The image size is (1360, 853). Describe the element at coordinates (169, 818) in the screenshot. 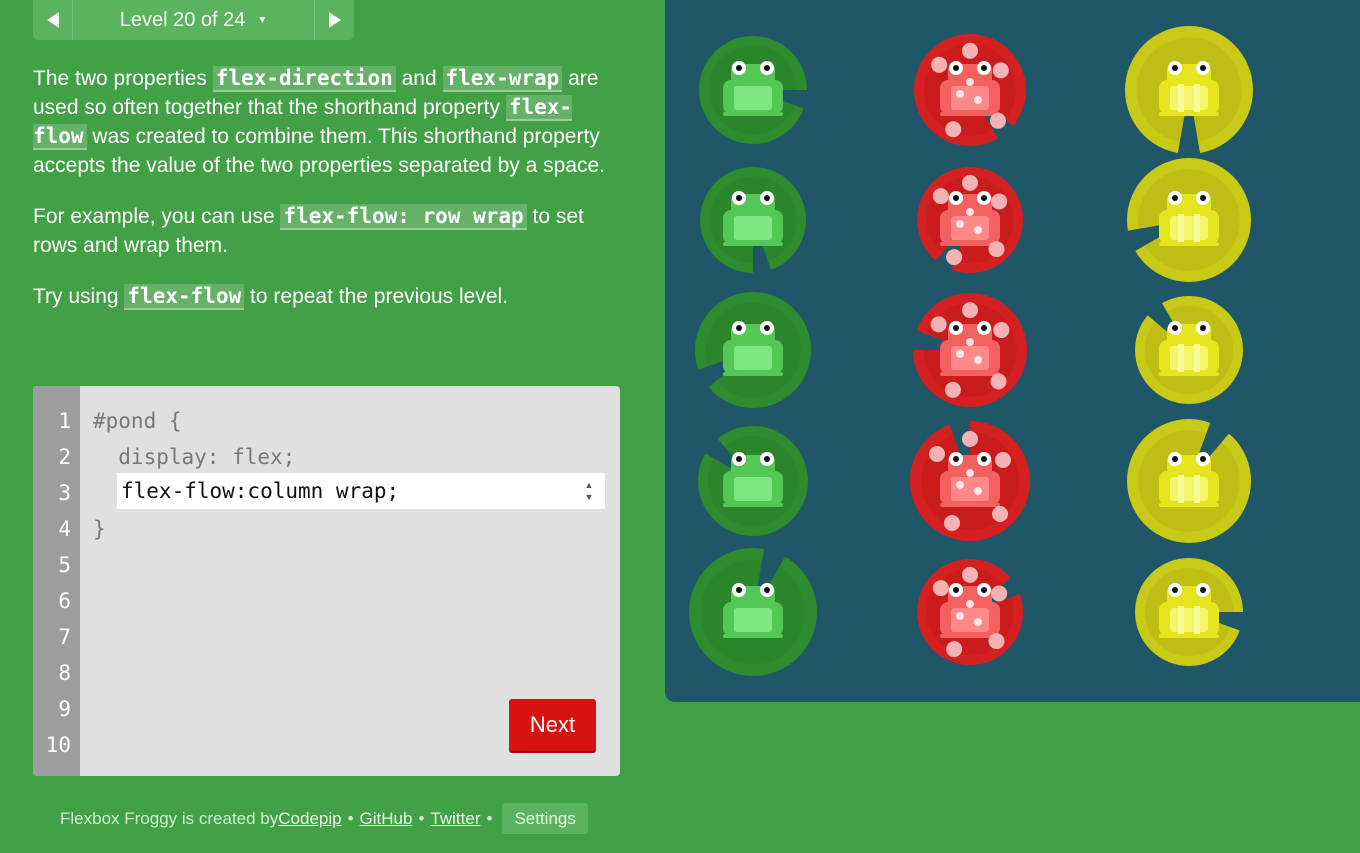

I see `footer-credit: Flexbox Froggy is created by` at that location.